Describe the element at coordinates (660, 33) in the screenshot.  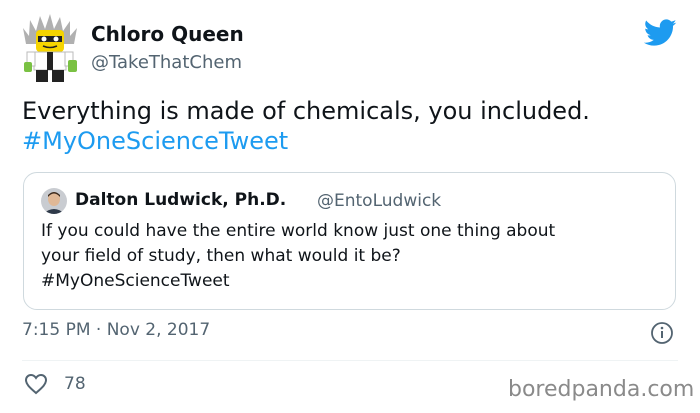
I see `twitter-bird-icon` at that location.